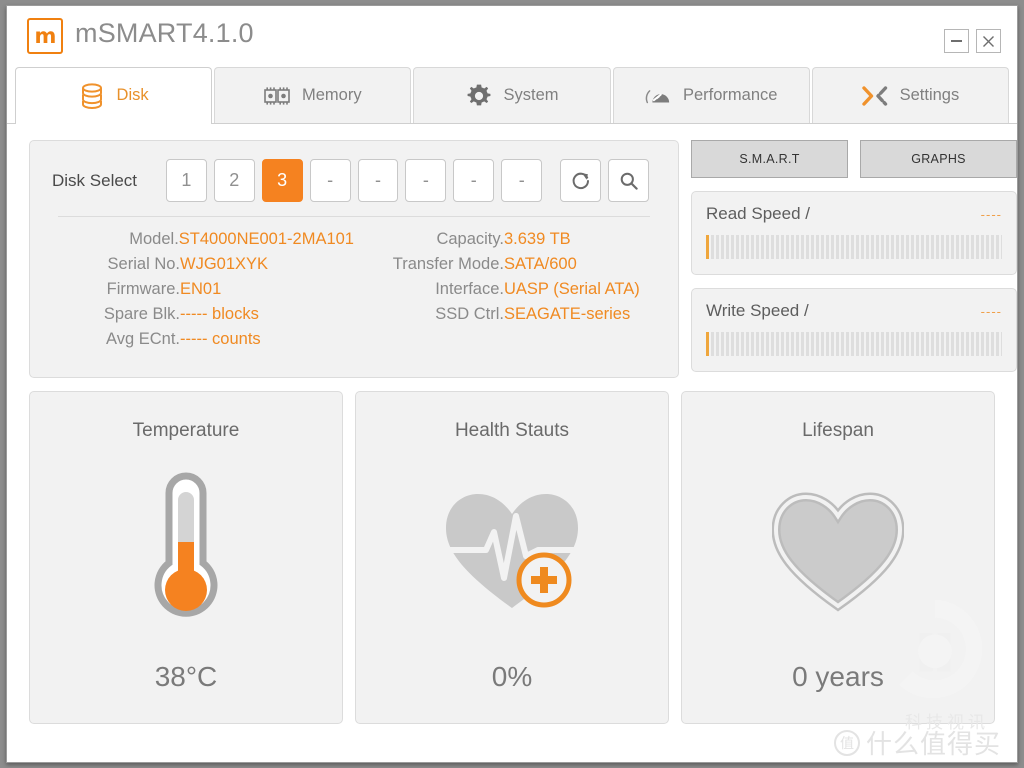 This screenshot has width=1024, height=768. I want to click on info-row-transfer-mode: Transfer Mode. SATA/600, so click(505, 264).